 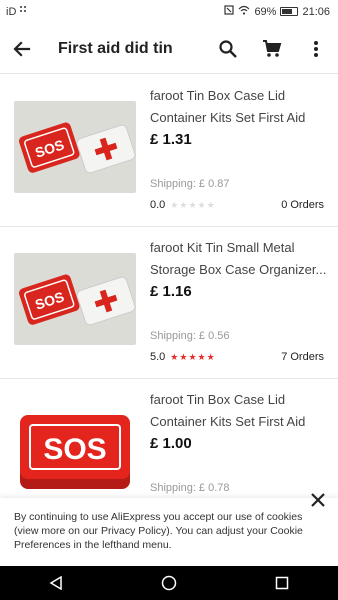 I want to click on rating-row: 5.0 ★★★★★, so click(x=183, y=357).